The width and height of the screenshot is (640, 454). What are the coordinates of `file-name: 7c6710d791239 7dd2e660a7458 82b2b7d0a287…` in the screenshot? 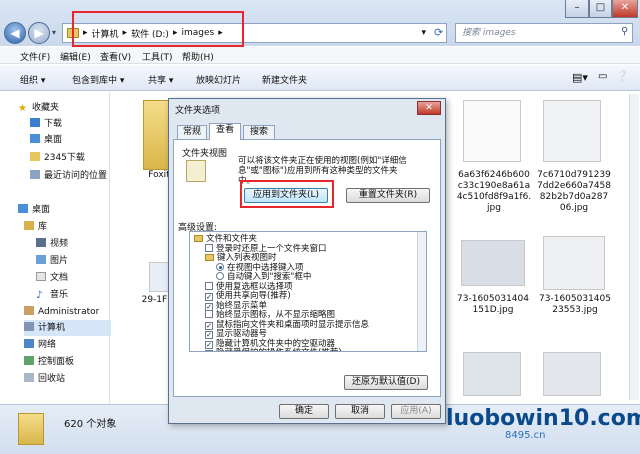 It's located at (574, 192).